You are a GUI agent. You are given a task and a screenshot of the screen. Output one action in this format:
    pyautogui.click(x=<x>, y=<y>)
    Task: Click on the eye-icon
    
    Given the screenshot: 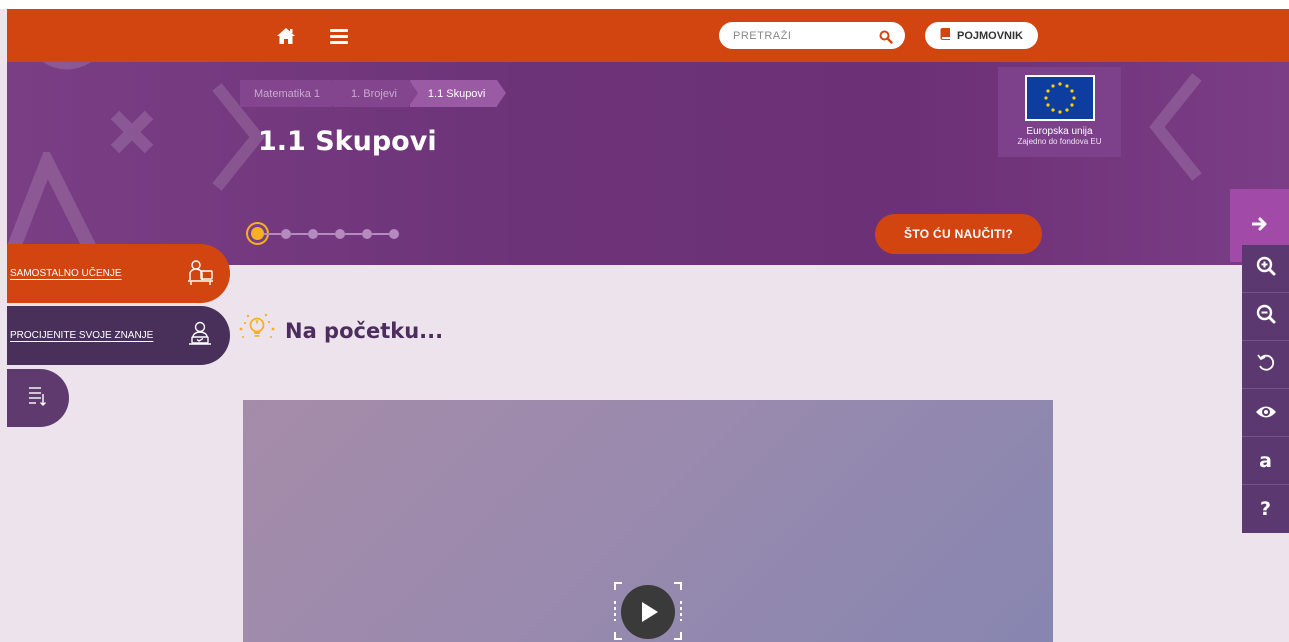 What is the action you would take?
    pyautogui.click(x=1266, y=413)
    